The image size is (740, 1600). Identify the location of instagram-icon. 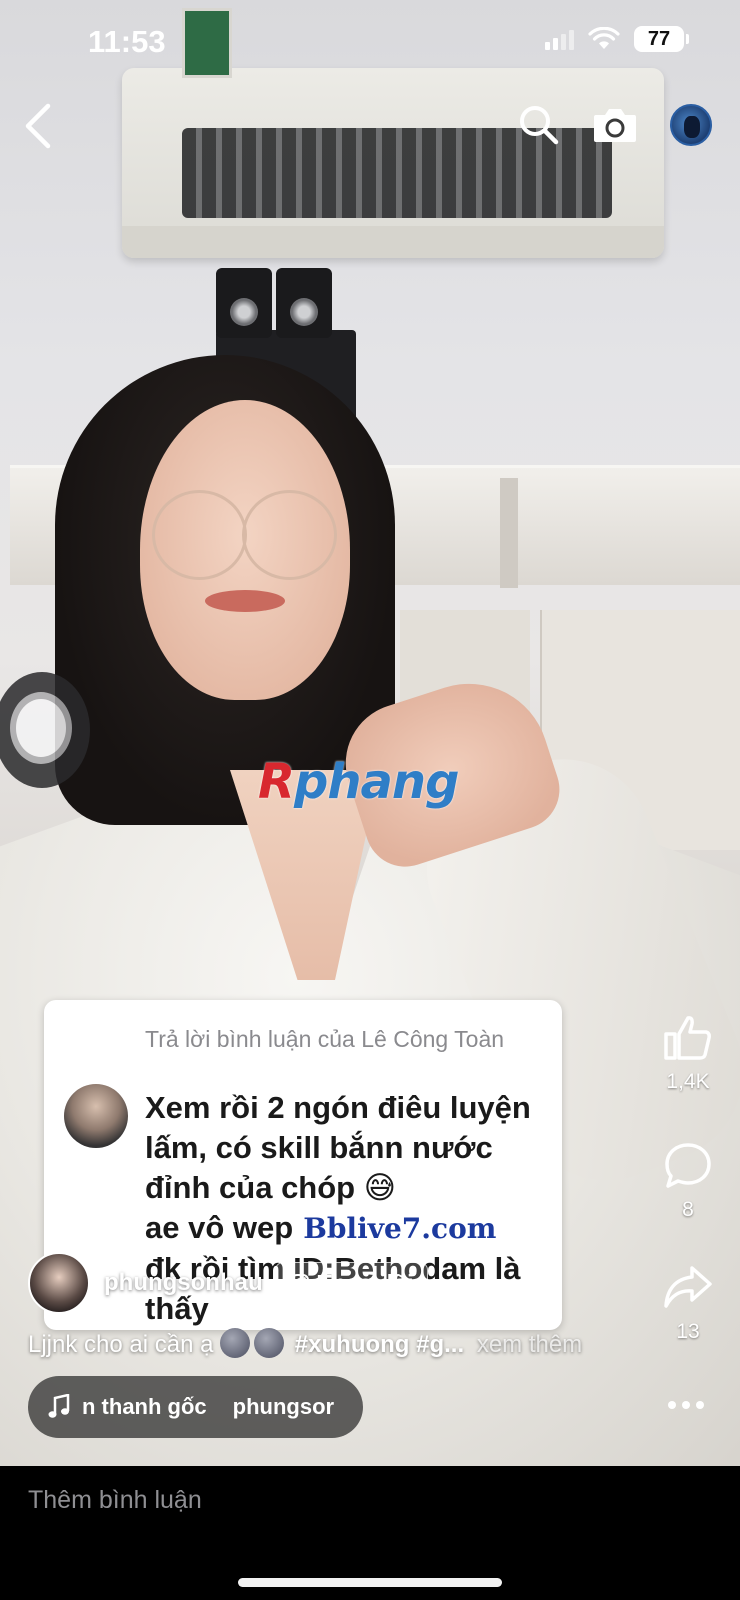
(299, 1283).